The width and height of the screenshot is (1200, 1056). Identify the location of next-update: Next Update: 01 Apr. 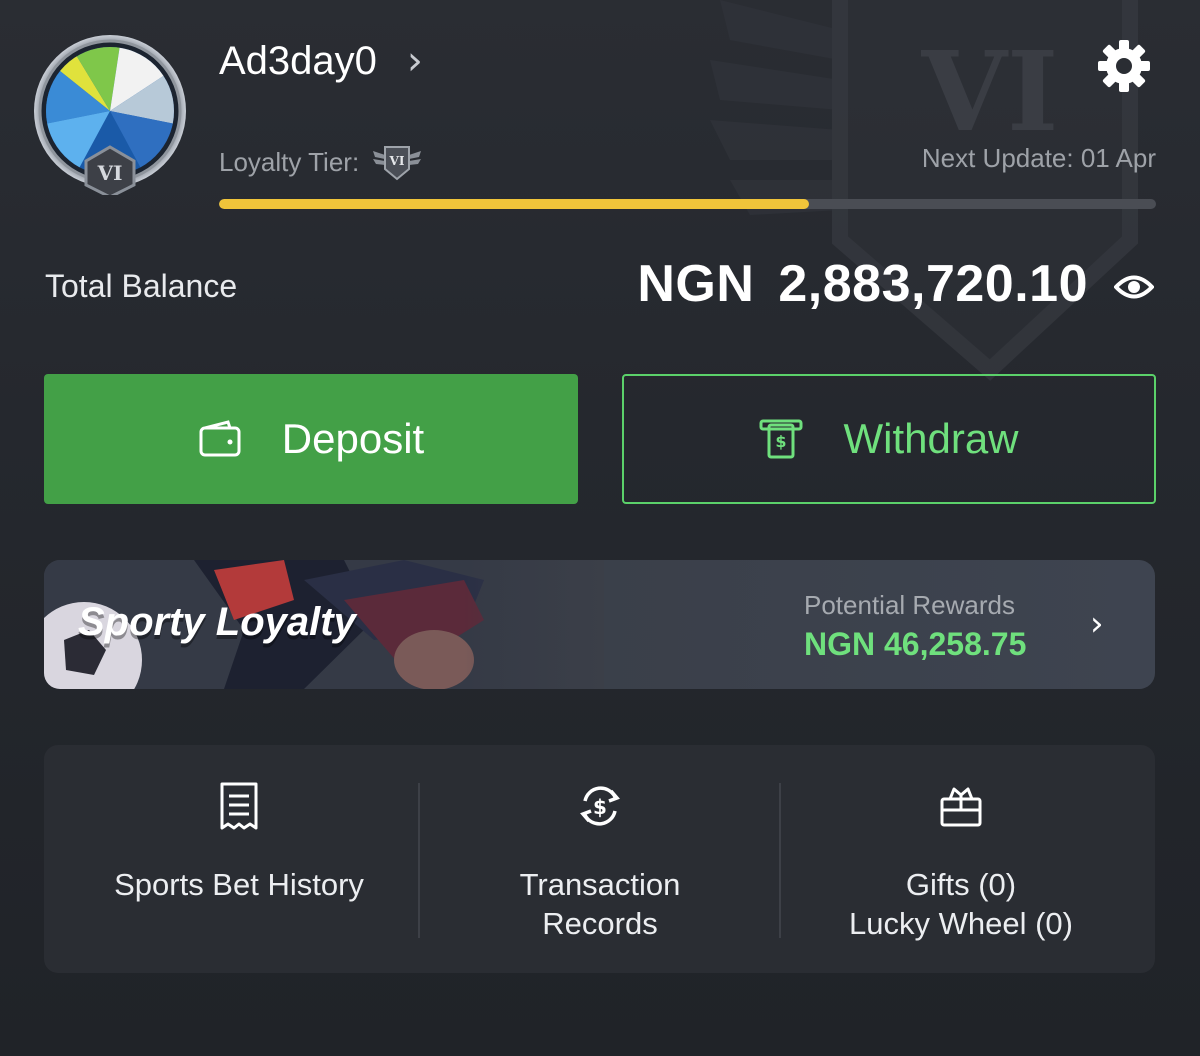
(1038, 158).